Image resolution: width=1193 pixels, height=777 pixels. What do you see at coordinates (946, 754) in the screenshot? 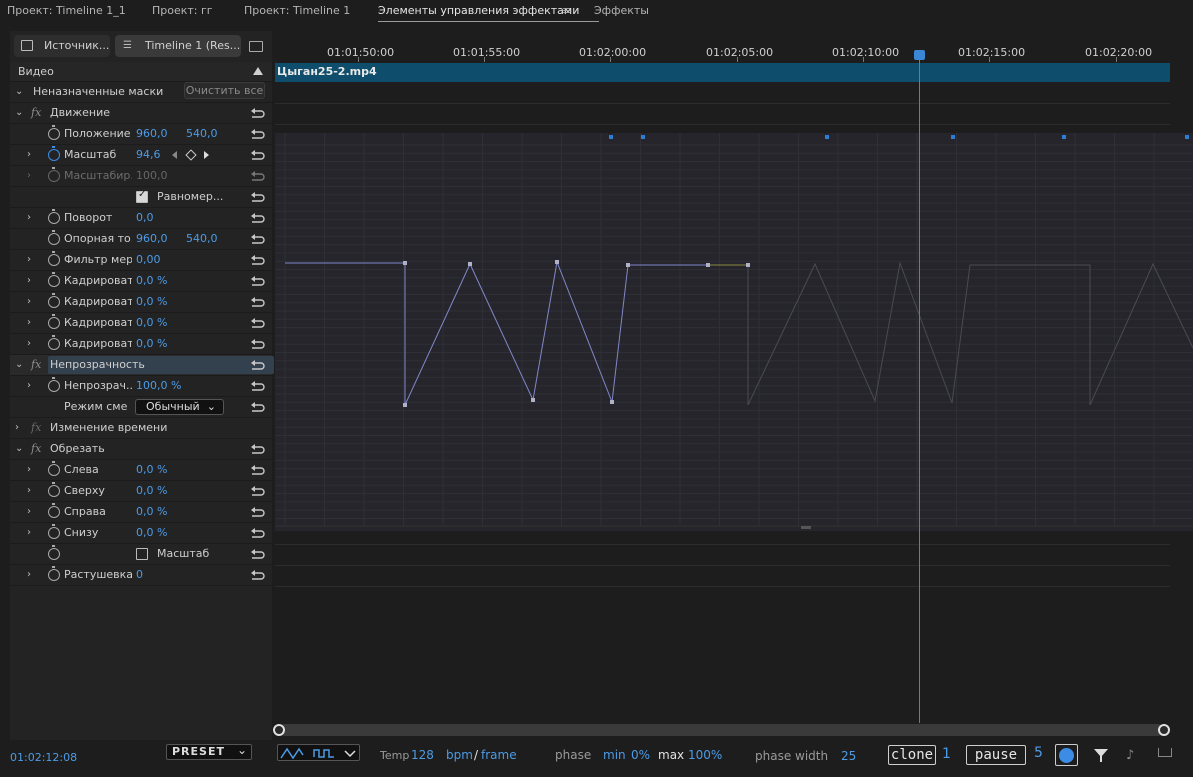
I see `clone-value: 1` at bounding box center [946, 754].